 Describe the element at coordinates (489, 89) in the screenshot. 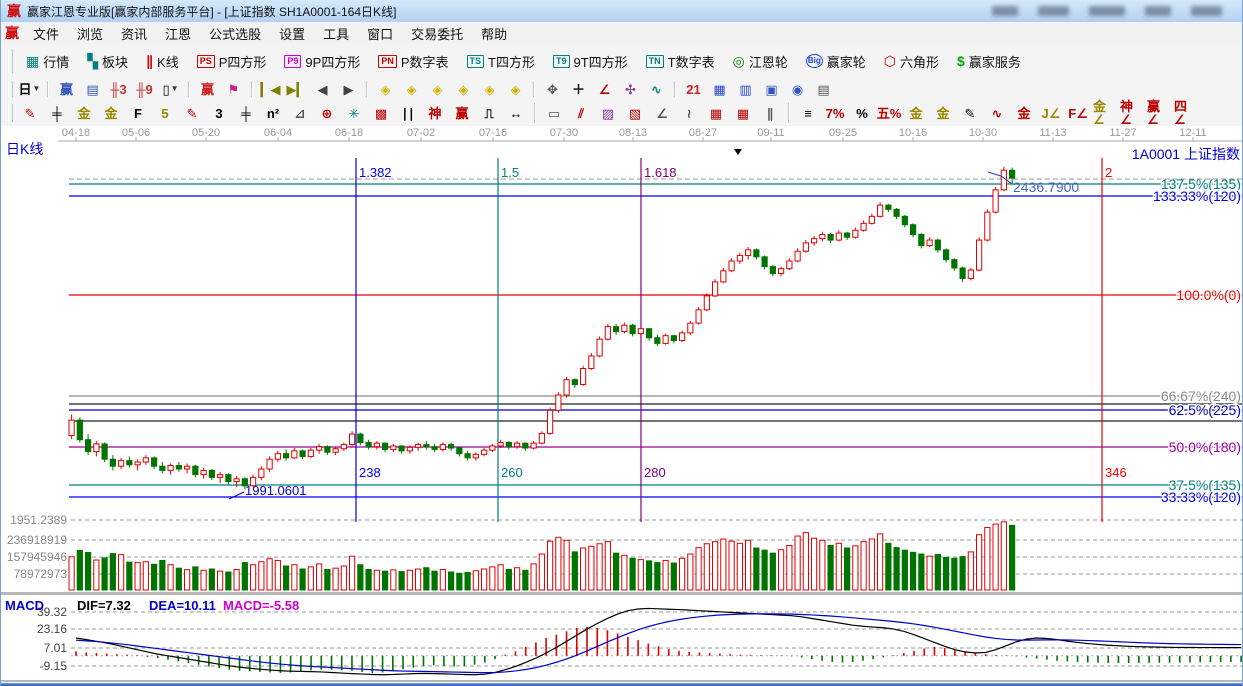

I see `zoom-all-icon: ◈` at that location.